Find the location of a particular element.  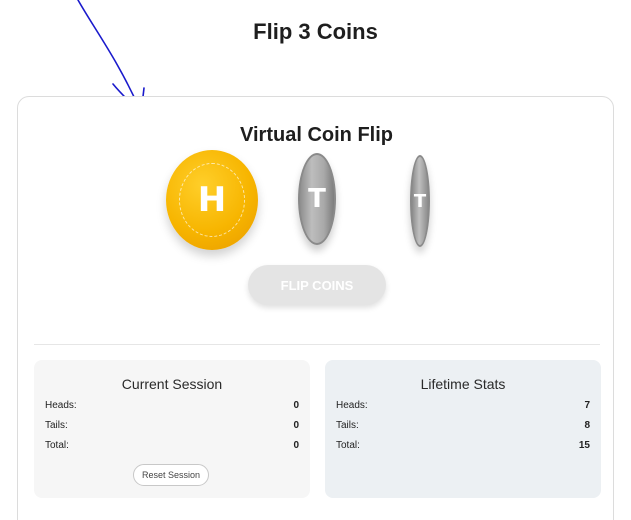

stat-row-heads: Heads: 7 is located at coordinates (463, 405).